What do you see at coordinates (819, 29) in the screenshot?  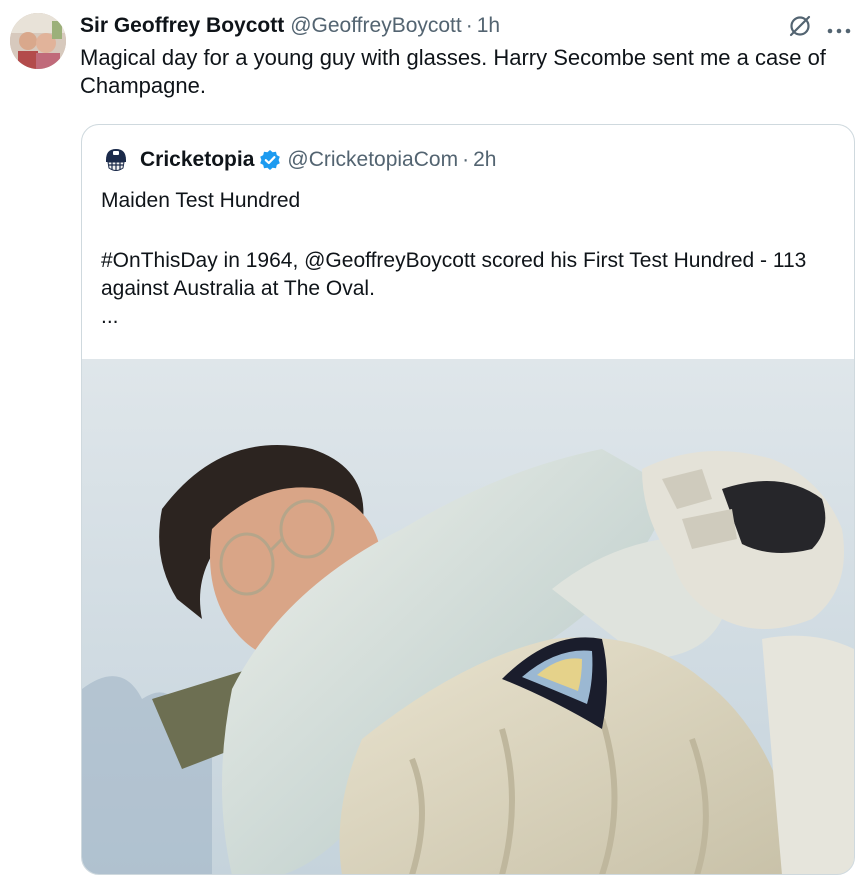 I see `header-actions` at bounding box center [819, 29].